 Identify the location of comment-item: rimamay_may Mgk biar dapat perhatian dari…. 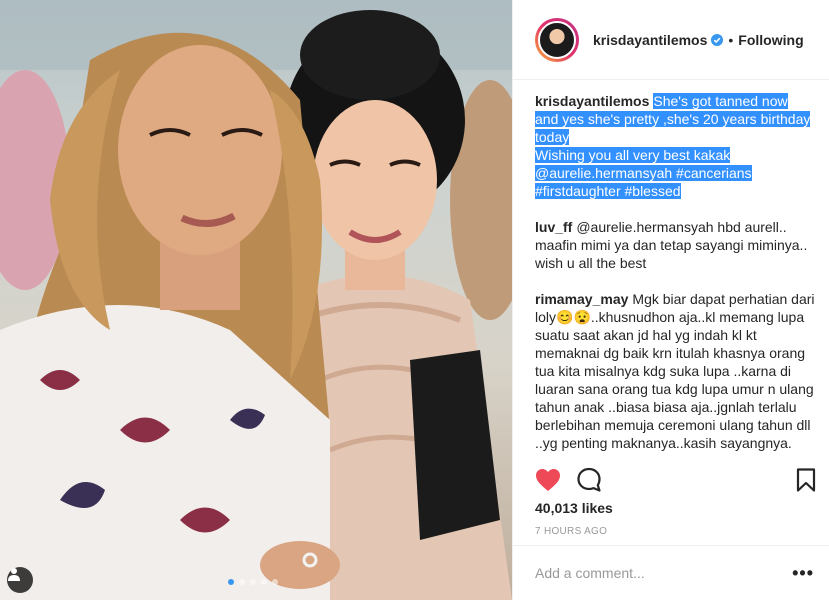
(676, 371).